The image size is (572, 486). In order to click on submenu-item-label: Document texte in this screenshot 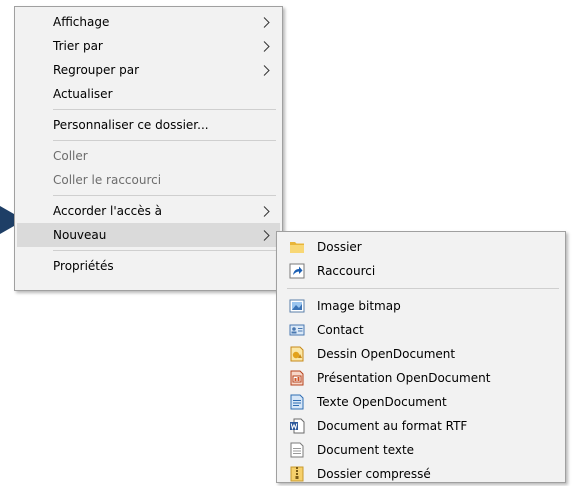, I will do `click(366, 450)`.